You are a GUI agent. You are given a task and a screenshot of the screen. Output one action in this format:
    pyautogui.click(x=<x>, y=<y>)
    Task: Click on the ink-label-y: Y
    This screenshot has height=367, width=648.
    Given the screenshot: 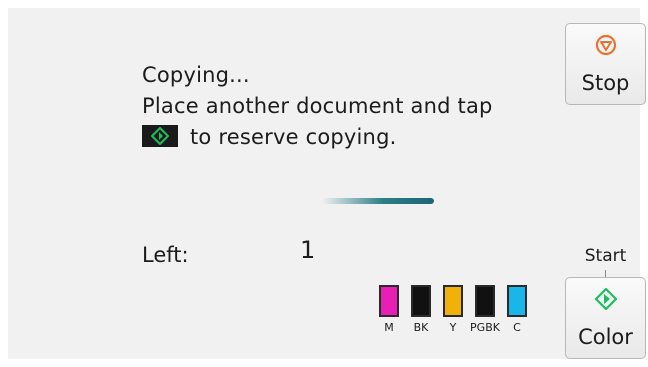 What is the action you would take?
    pyautogui.click(x=453, y=327)
    